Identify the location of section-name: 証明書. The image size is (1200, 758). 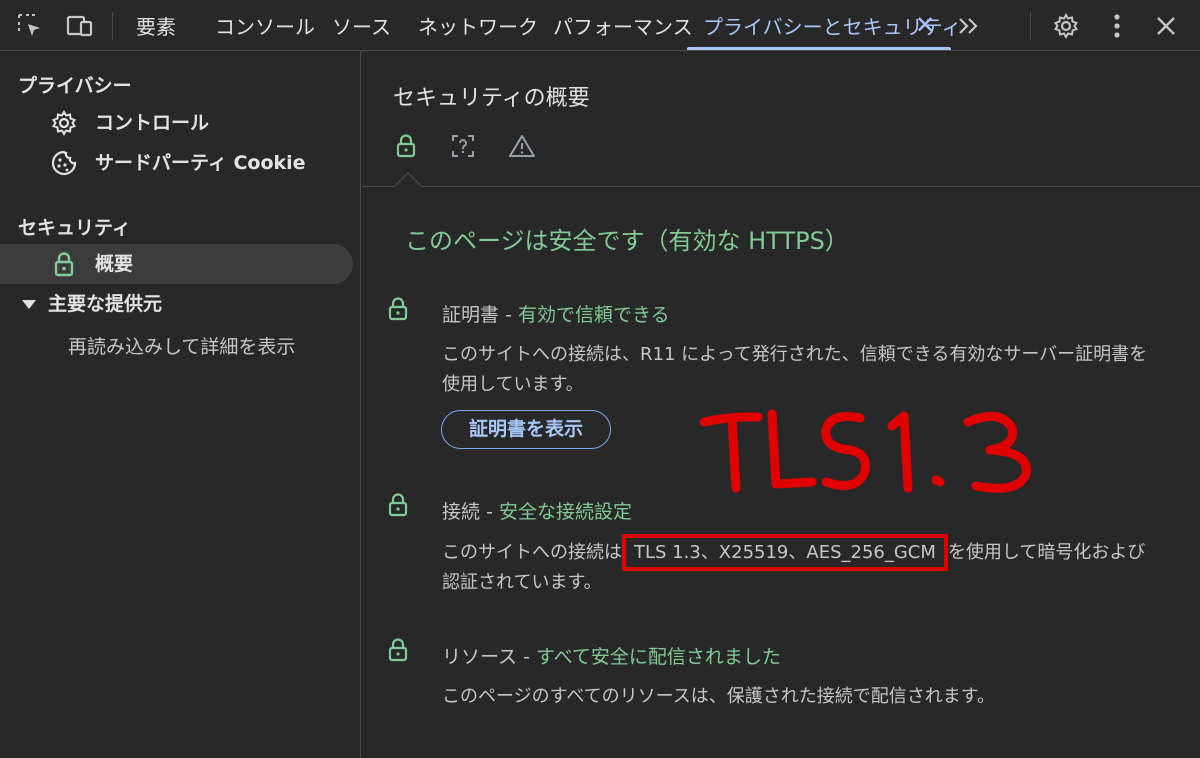
(471, 315).